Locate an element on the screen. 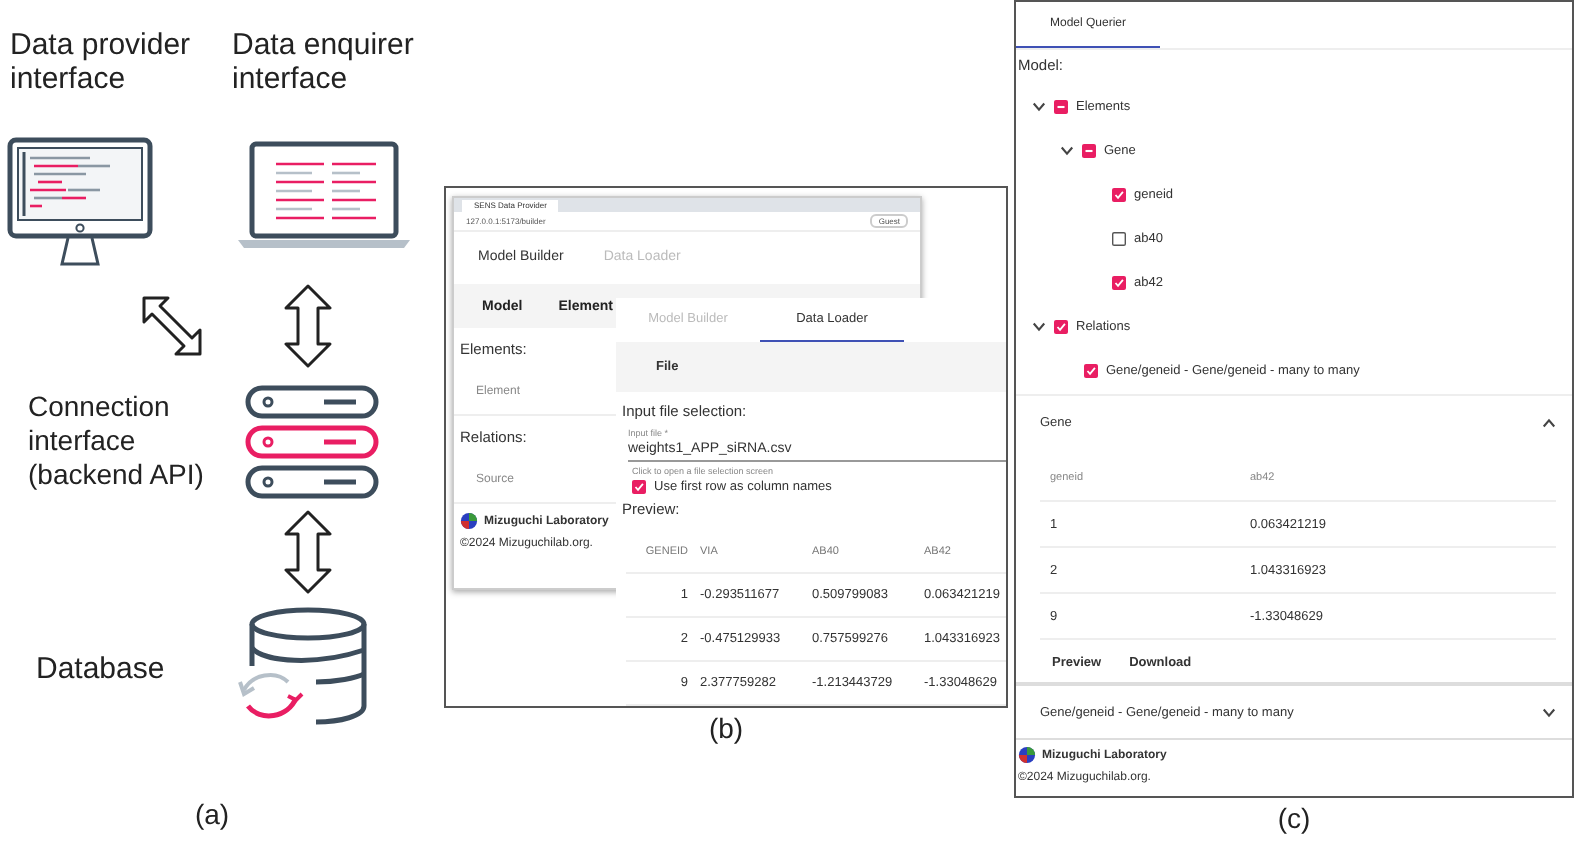  enquirer-interface-label: Data enquirer interface is located at coordinates (323, 61).